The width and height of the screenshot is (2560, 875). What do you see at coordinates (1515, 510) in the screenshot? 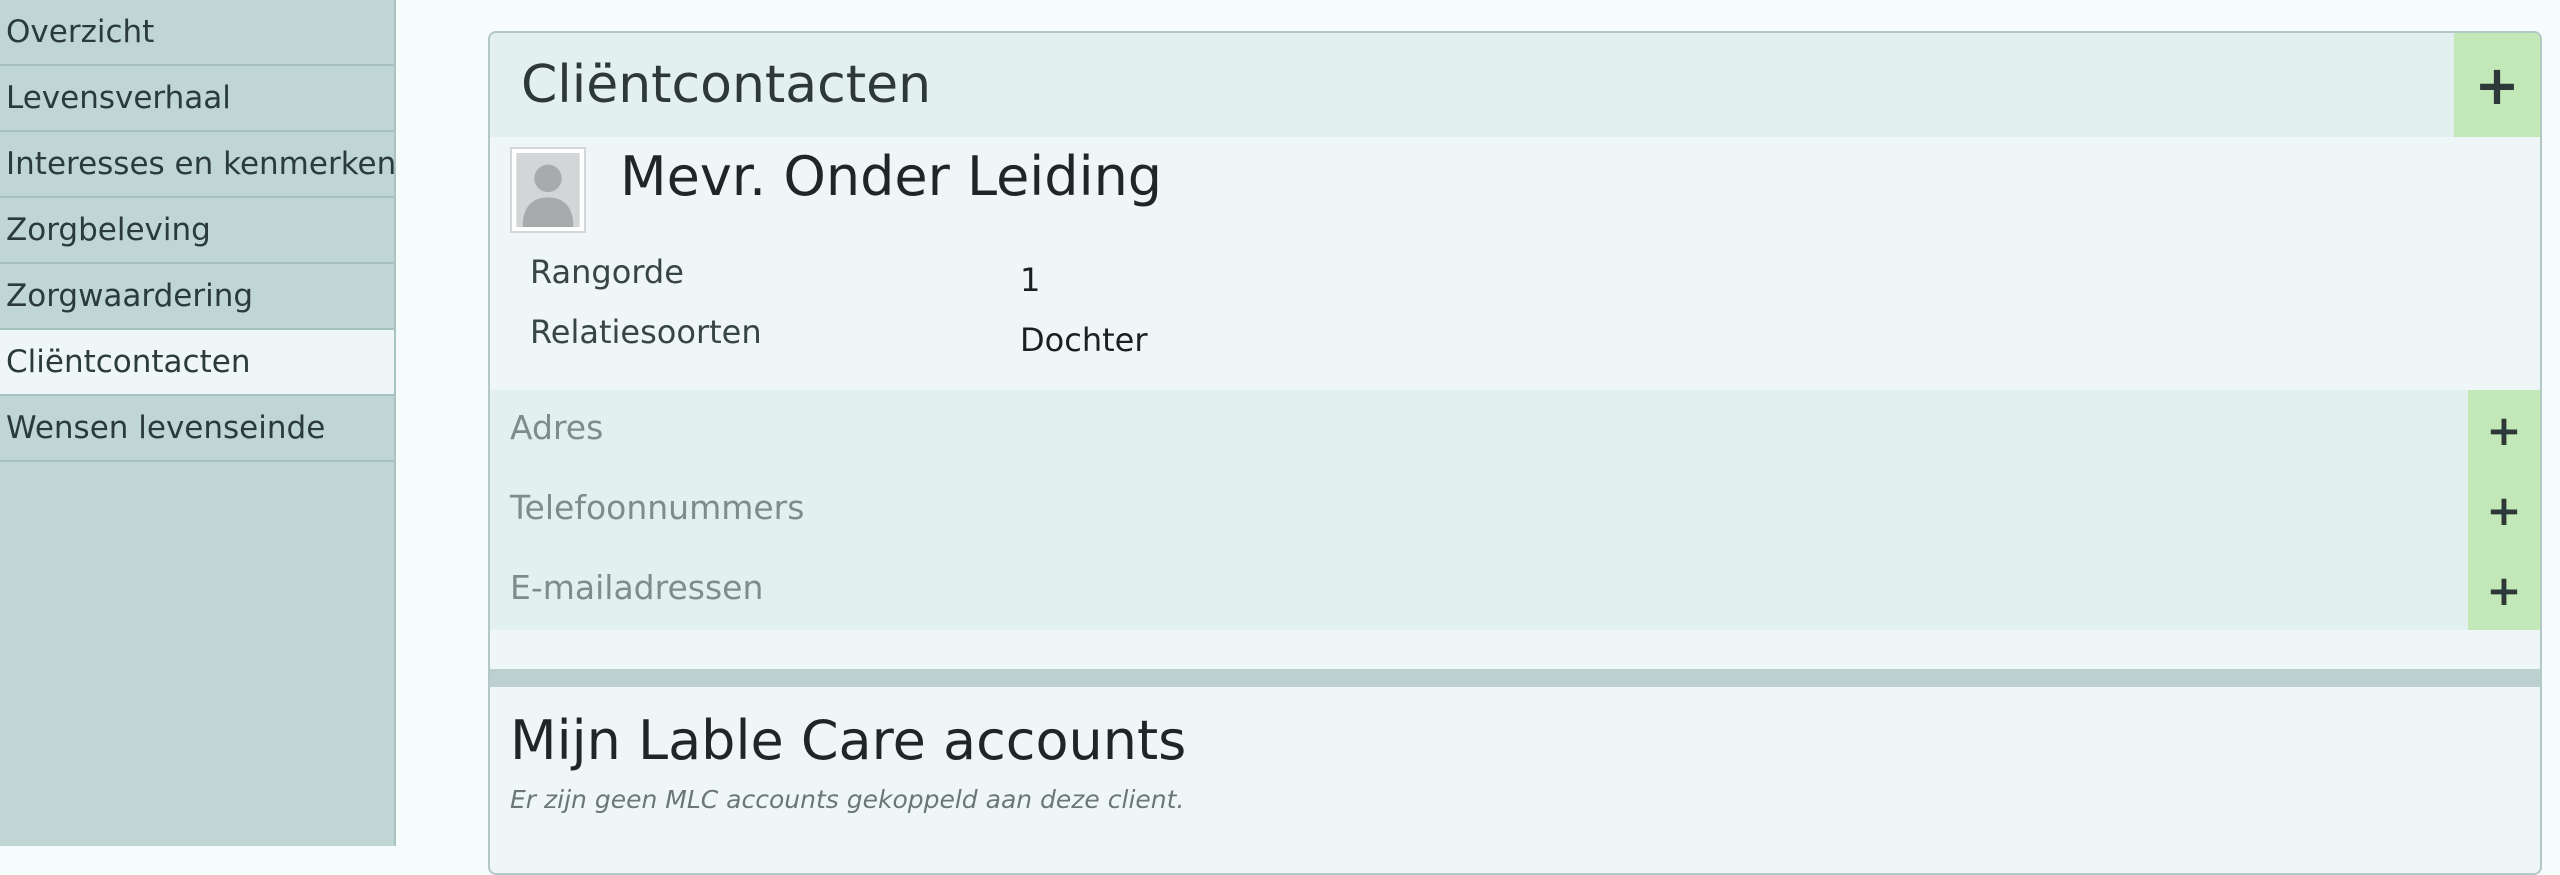
I see `phone-section: Telefoonnummers +` at bounding box center [1515, 510].